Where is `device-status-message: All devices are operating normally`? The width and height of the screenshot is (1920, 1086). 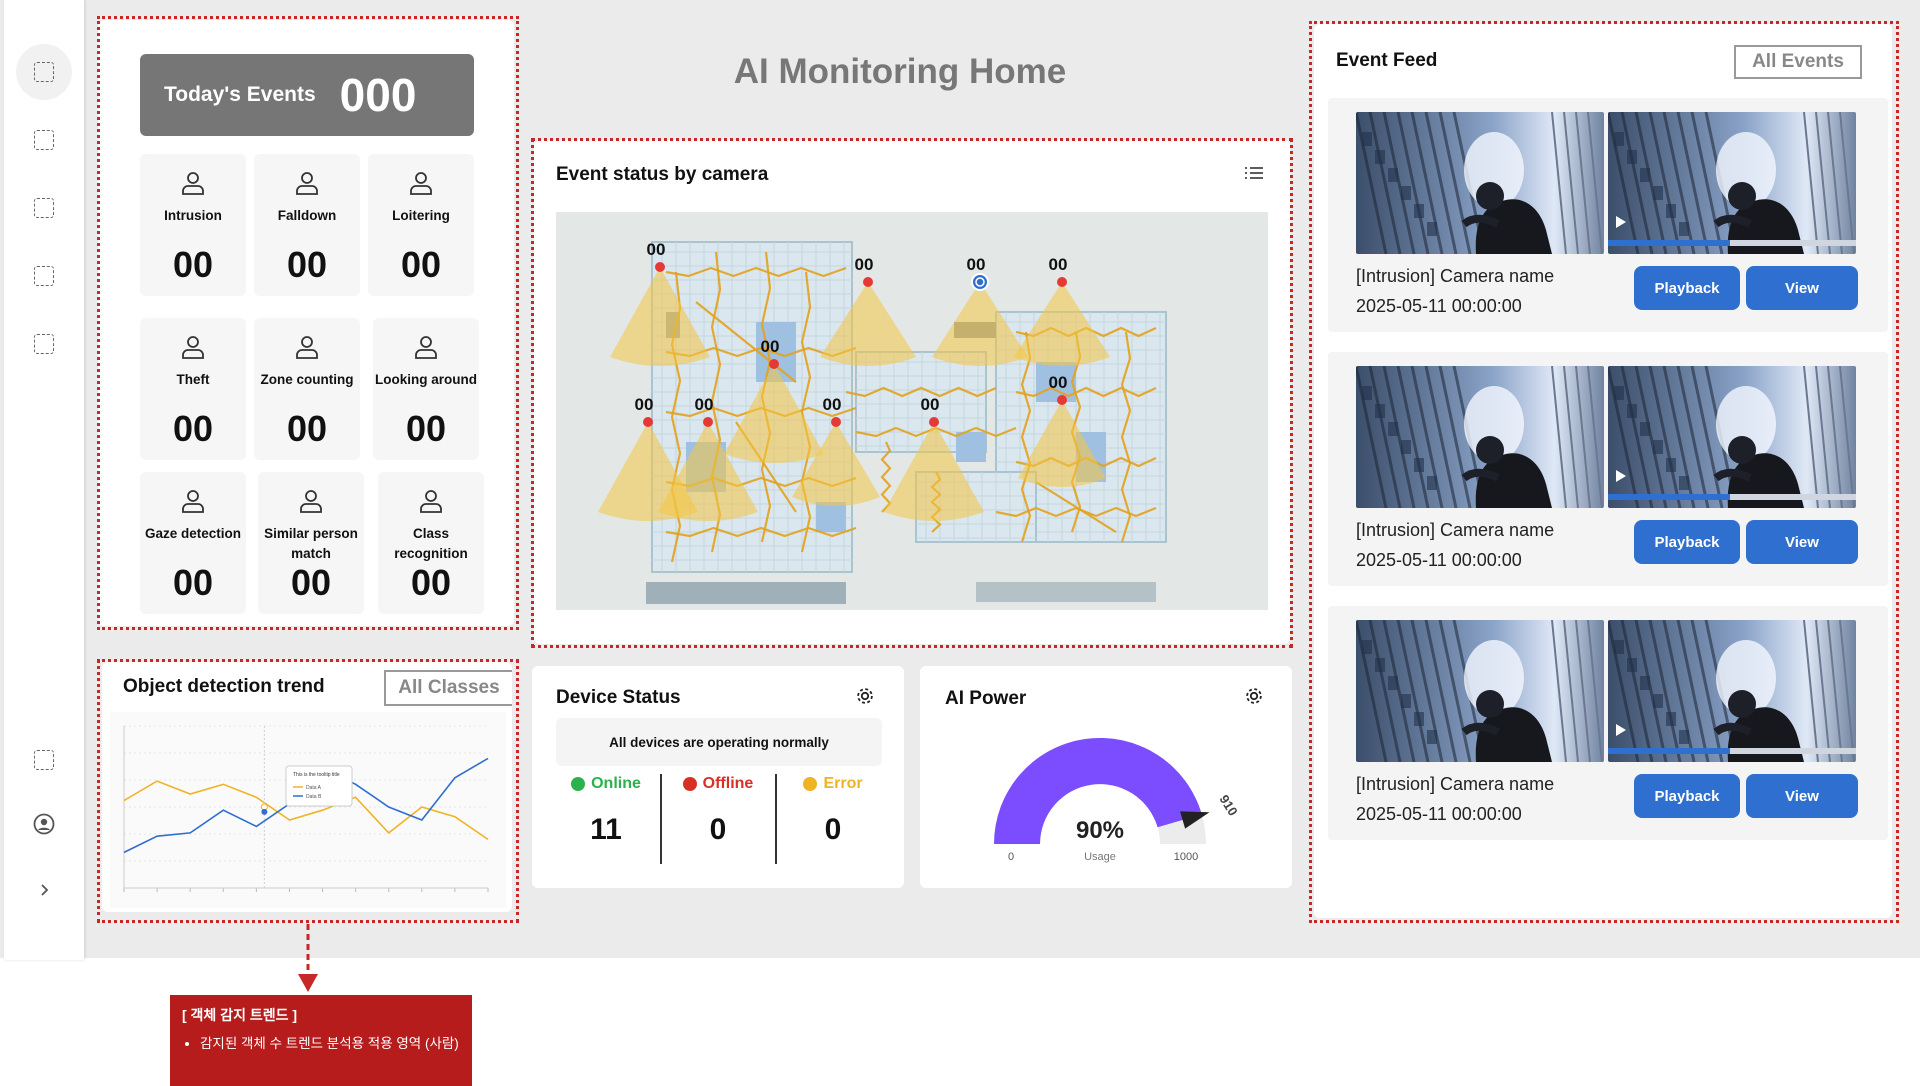 device-status-message: All devices are operating normally is located at coordinates (719, 742).